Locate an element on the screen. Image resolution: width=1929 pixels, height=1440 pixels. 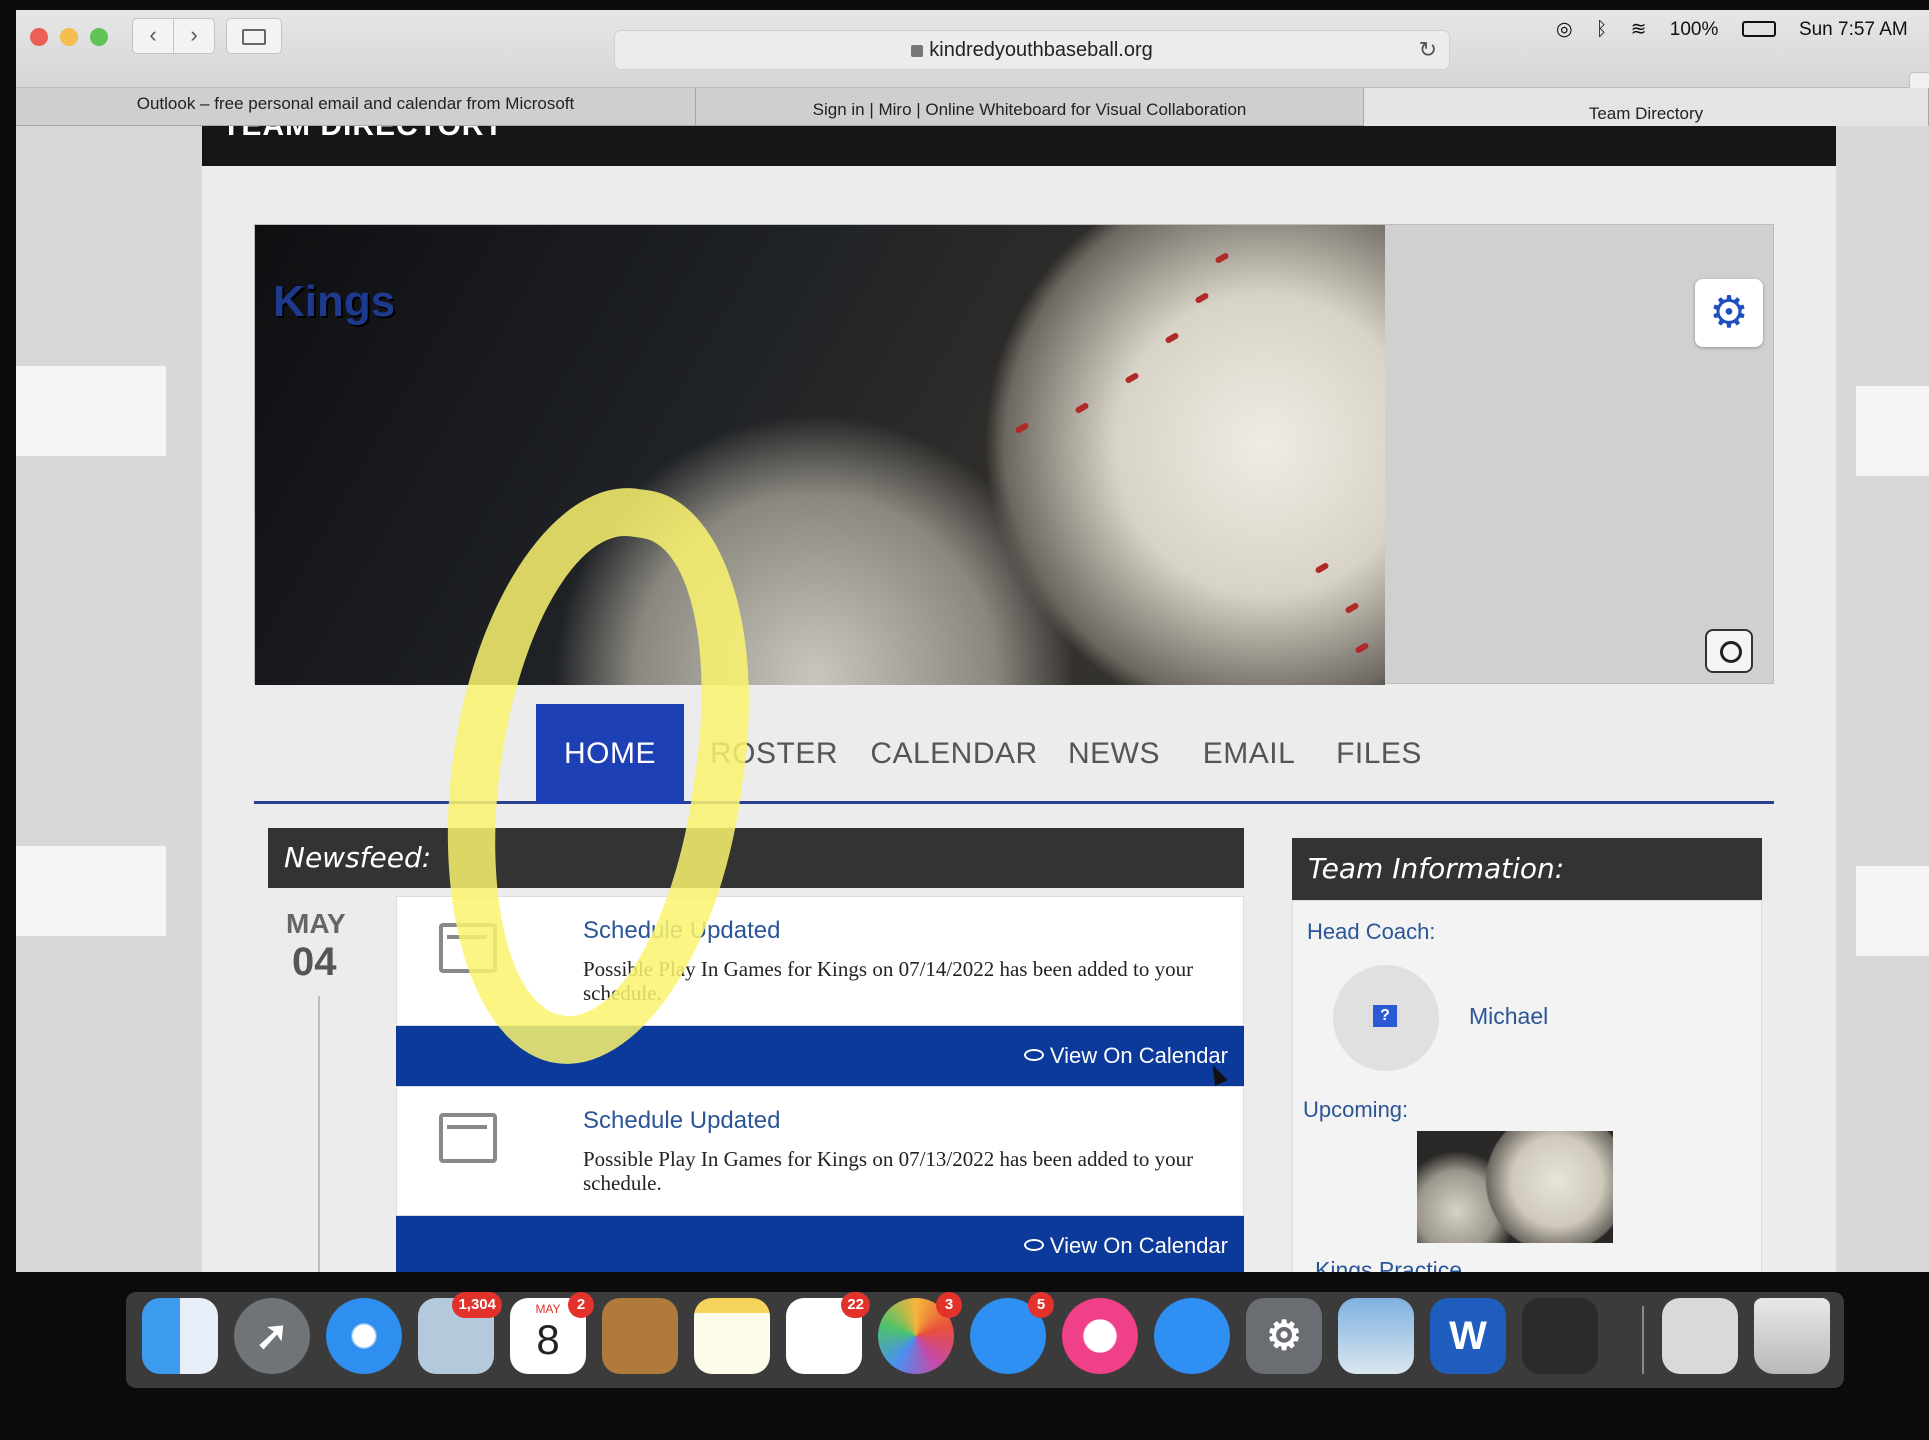
chevron-right-icon: › is located at coordinates (194, 34).